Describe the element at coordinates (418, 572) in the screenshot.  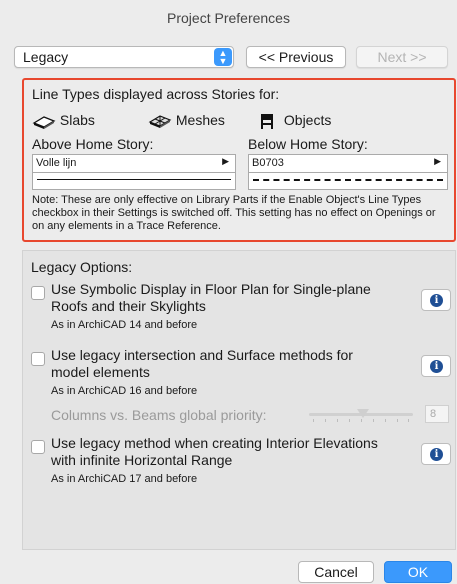
I see `ok-button: OK` at that location.